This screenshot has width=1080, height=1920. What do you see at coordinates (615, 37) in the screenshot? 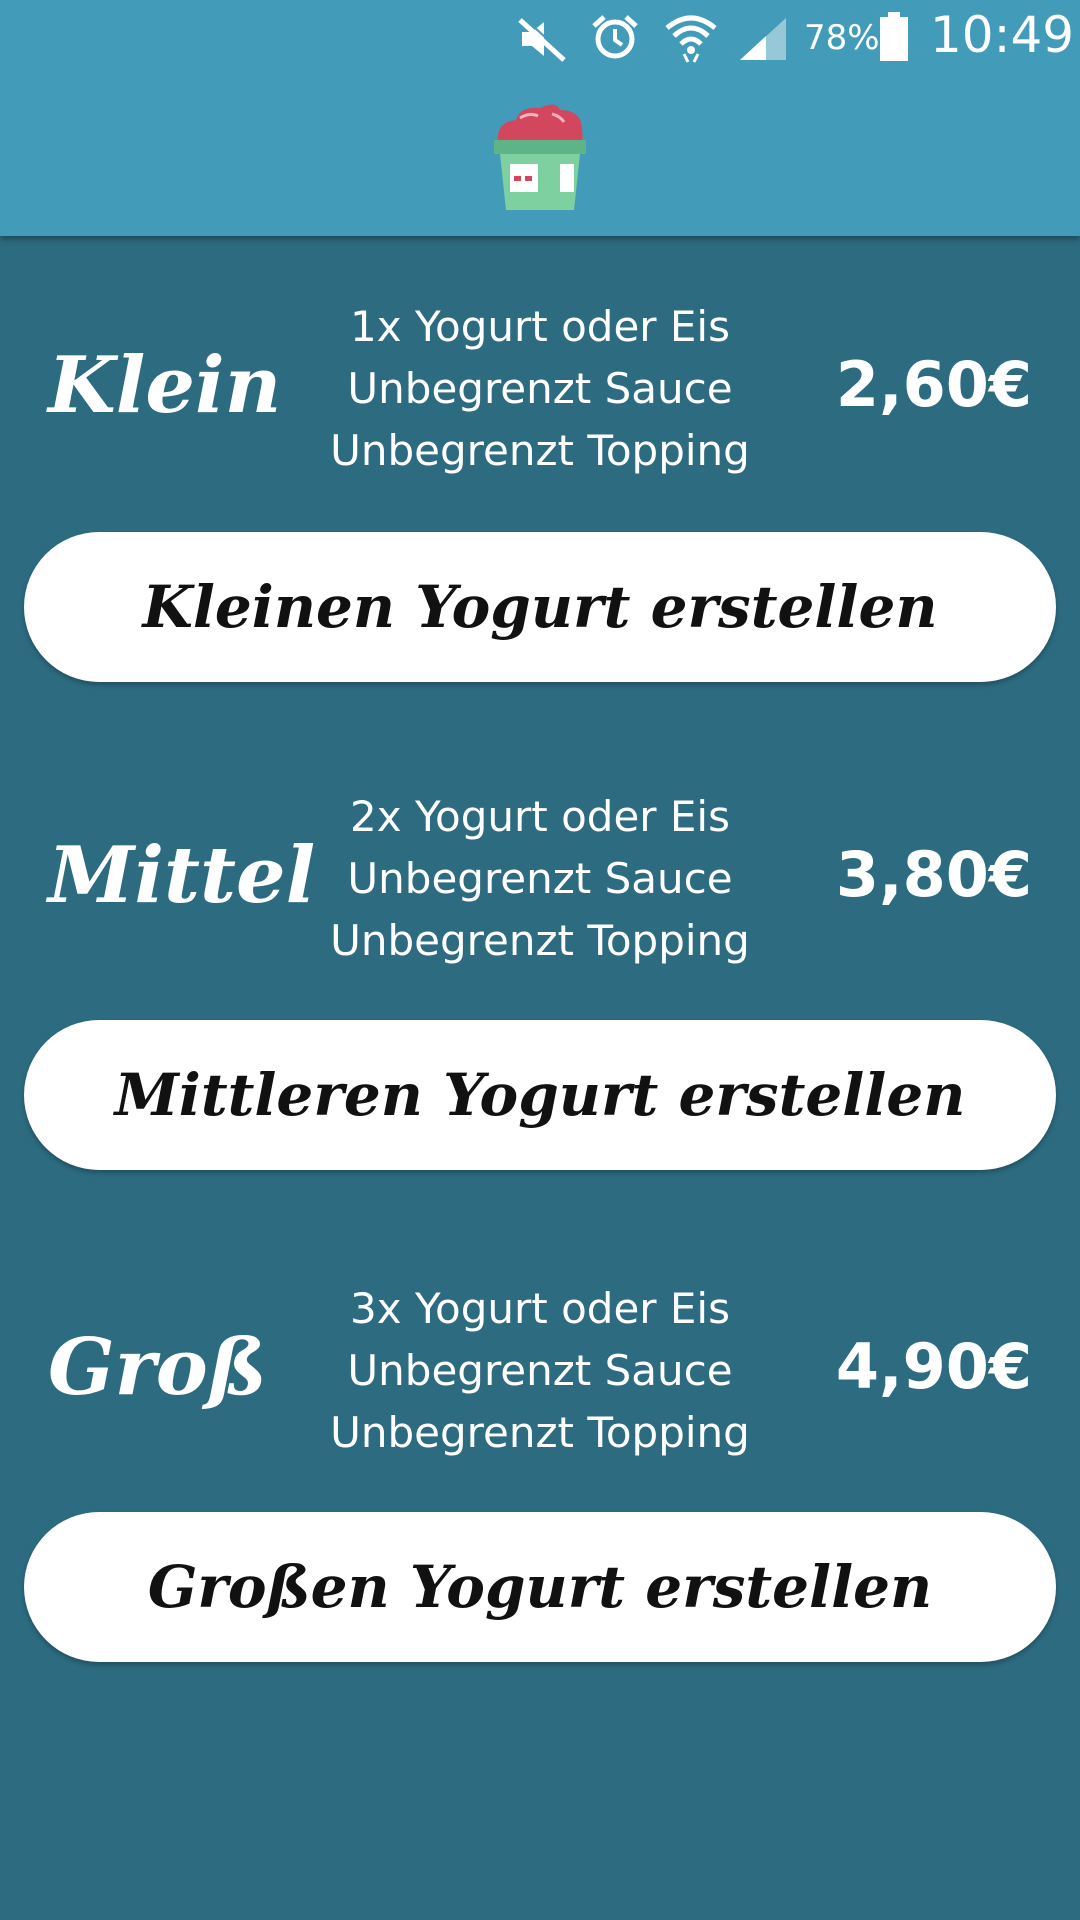
I see `alarm-icon` at bounding box center [615, 37].